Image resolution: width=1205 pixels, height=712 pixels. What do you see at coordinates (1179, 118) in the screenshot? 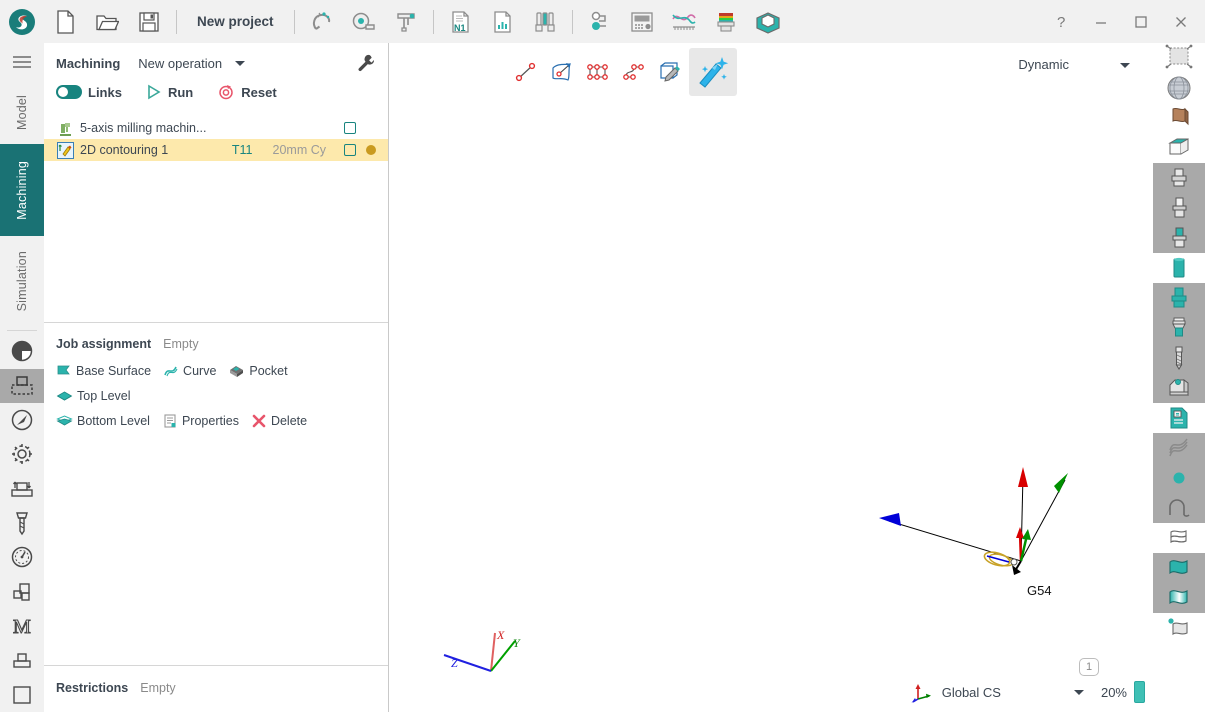
I see `brown-flag-icon` at bounding box center [1179, 118].